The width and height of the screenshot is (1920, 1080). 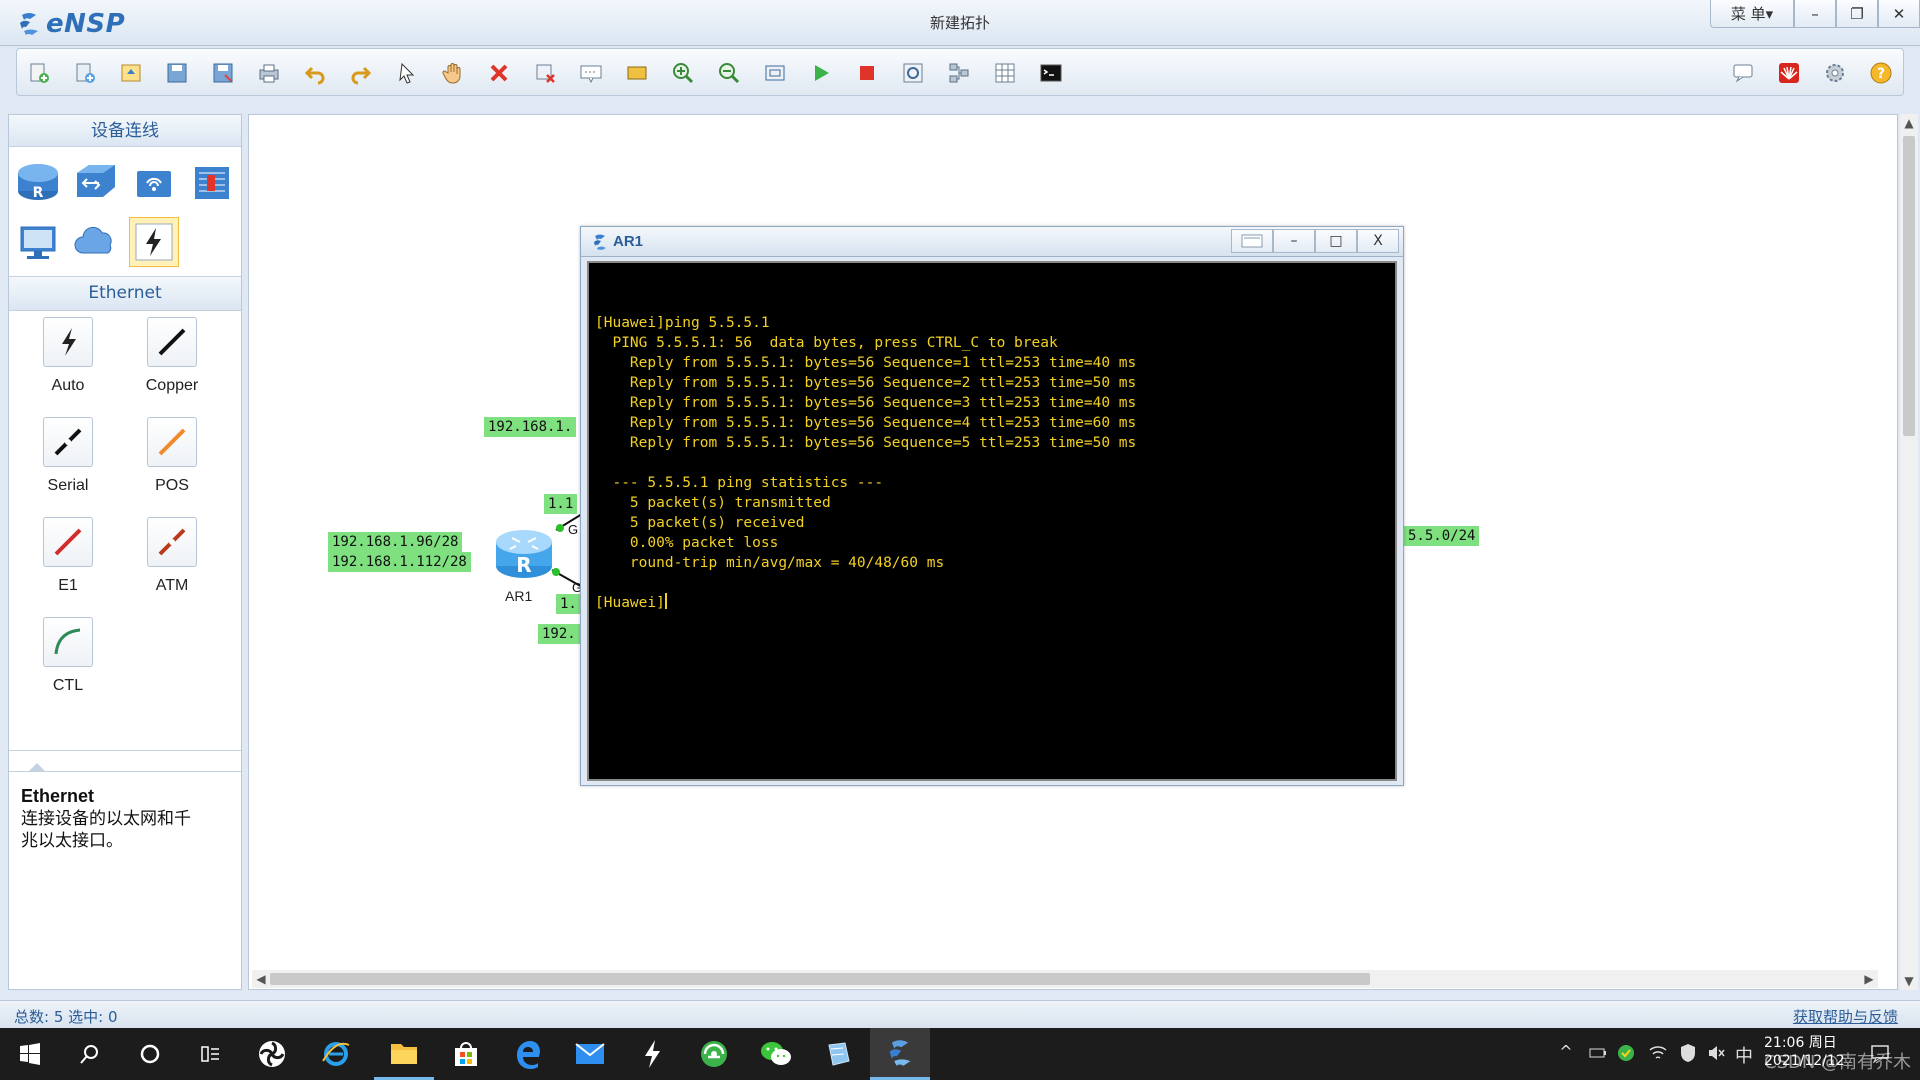 I want to click on minimize-button: –, so click(x=1815, y=14).